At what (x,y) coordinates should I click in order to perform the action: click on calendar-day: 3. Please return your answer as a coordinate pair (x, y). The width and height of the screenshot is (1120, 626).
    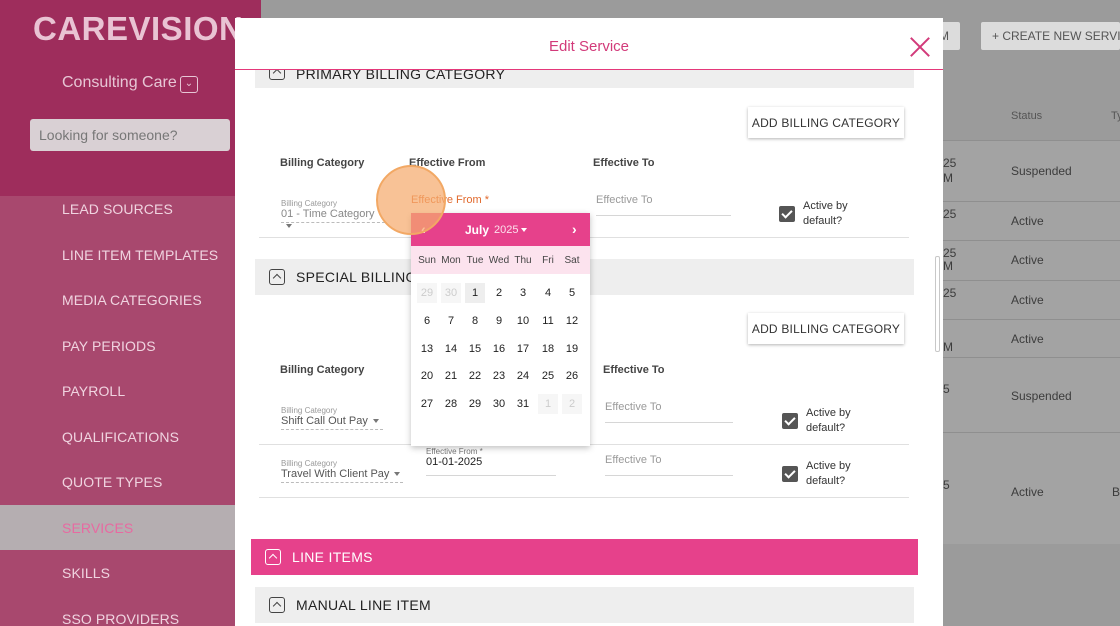
    Looking at the image, I should click on (523, 293).